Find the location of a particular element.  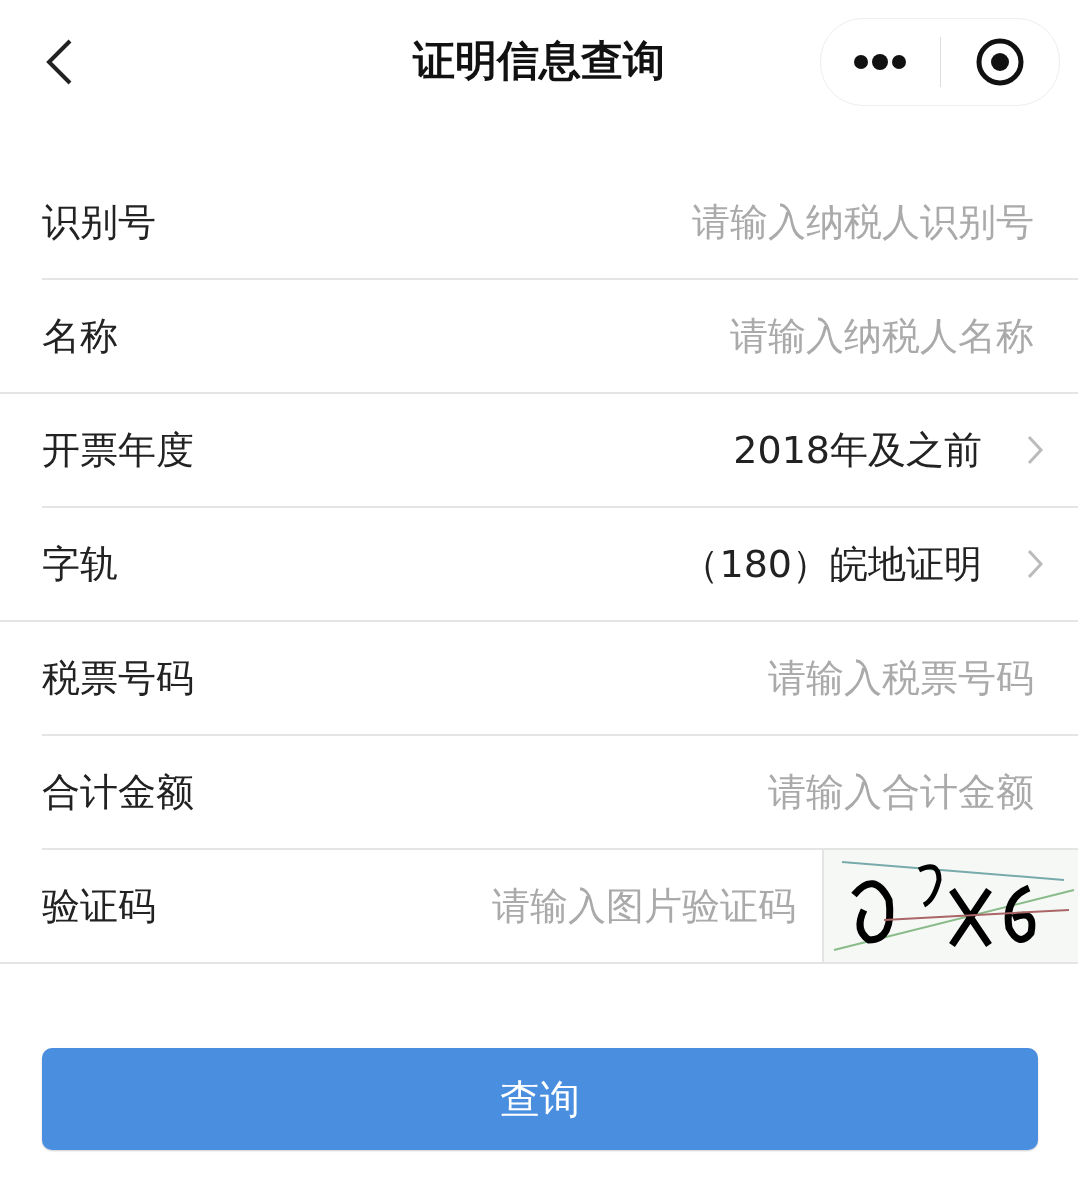

text-field: 请输入税票号码 is located at coordinates (669, 678).